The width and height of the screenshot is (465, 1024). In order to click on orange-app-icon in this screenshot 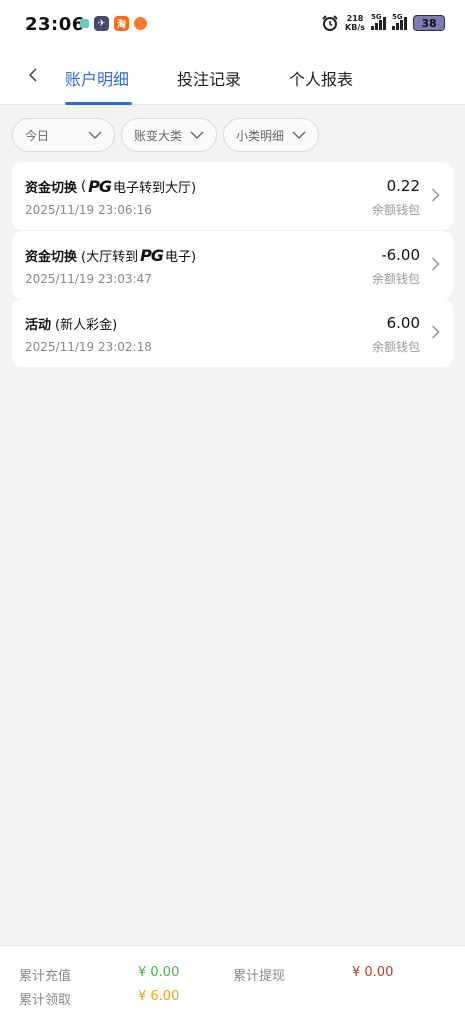, I will do `click(140, 23)`.